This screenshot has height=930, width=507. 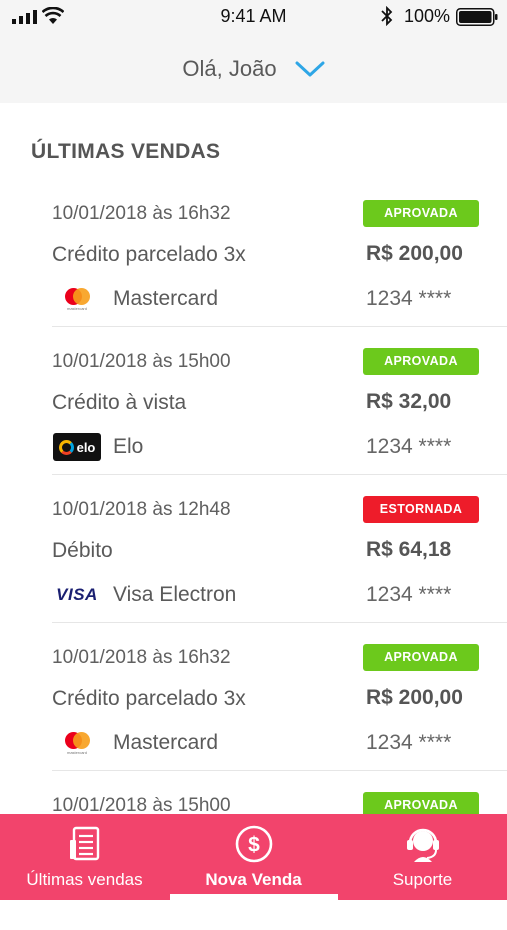 I want to click on dollar-circle-icon: $, so click(x=253, y=844).